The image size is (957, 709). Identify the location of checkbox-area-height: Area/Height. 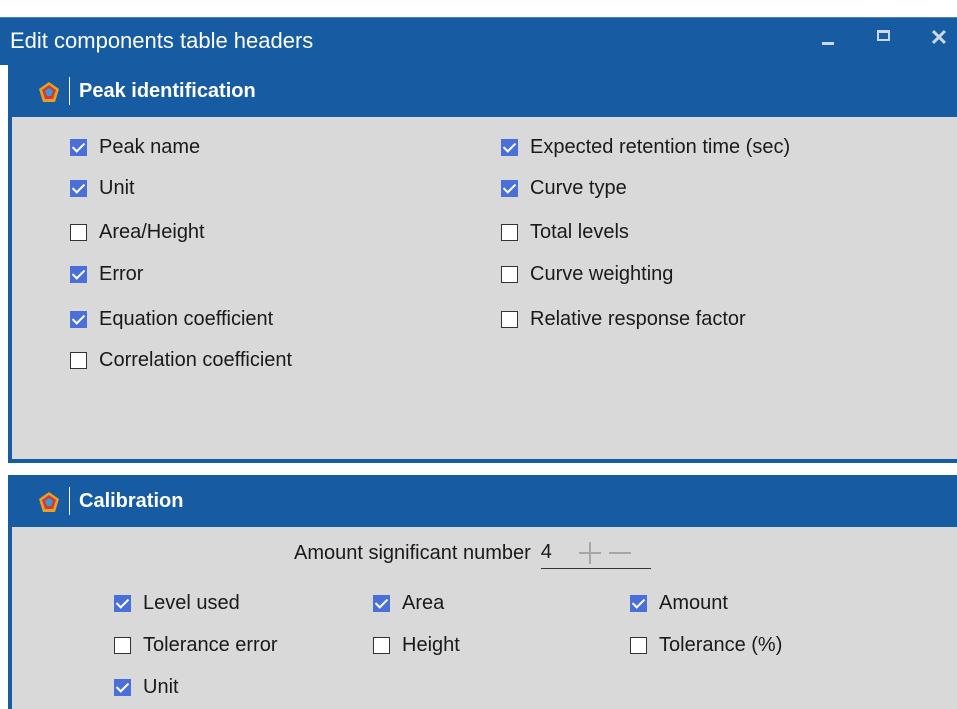
(137, 232).